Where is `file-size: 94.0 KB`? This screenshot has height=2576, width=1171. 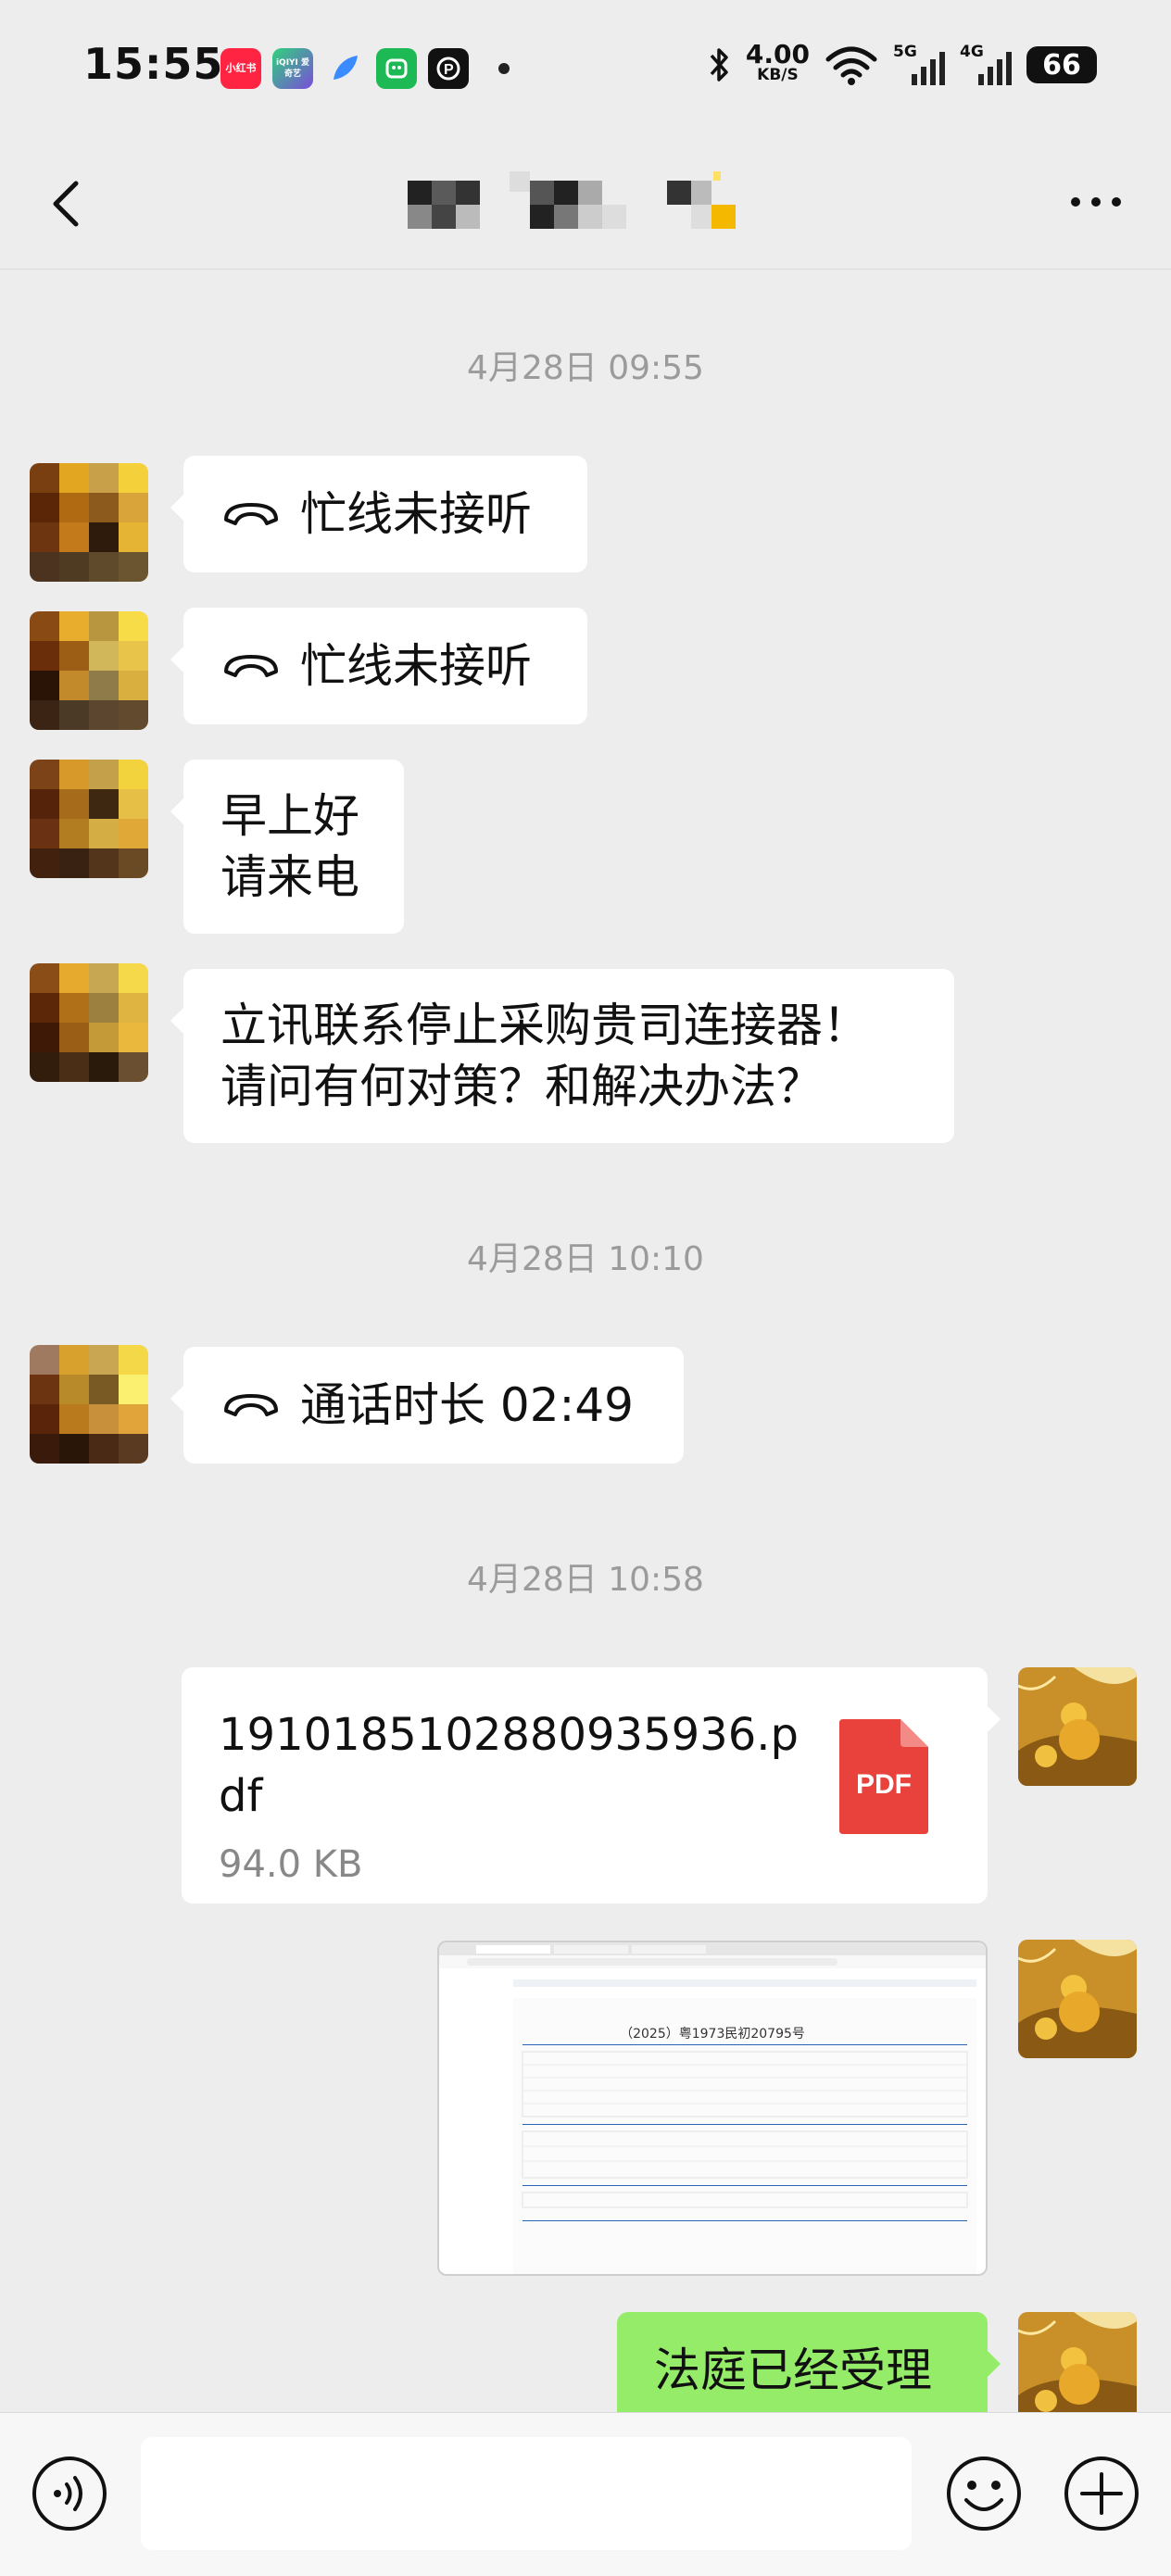 file-size: 94.0 KB is located at coordinates (291, 1864).